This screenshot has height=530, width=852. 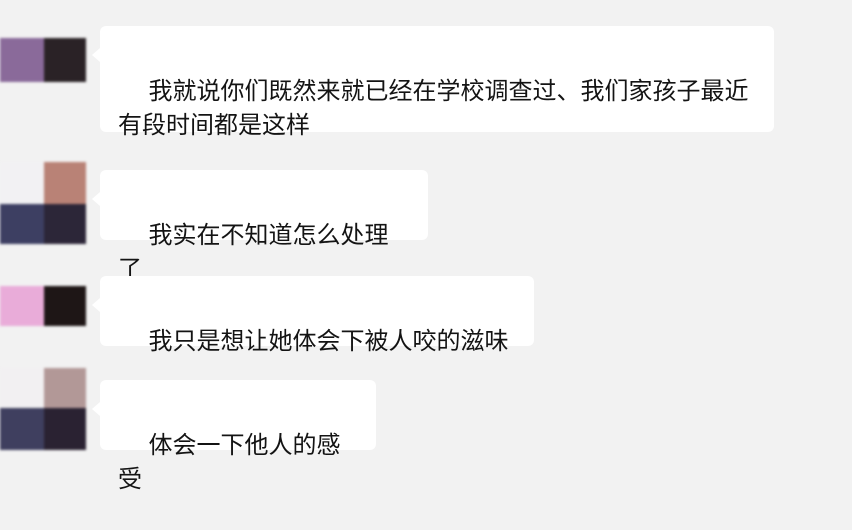 What do you see at coordinates (328, 341) in the screenshot?
I see `message-text: 我只是想让她体会下被人咬的滋味` at bounding box center [328, 341].